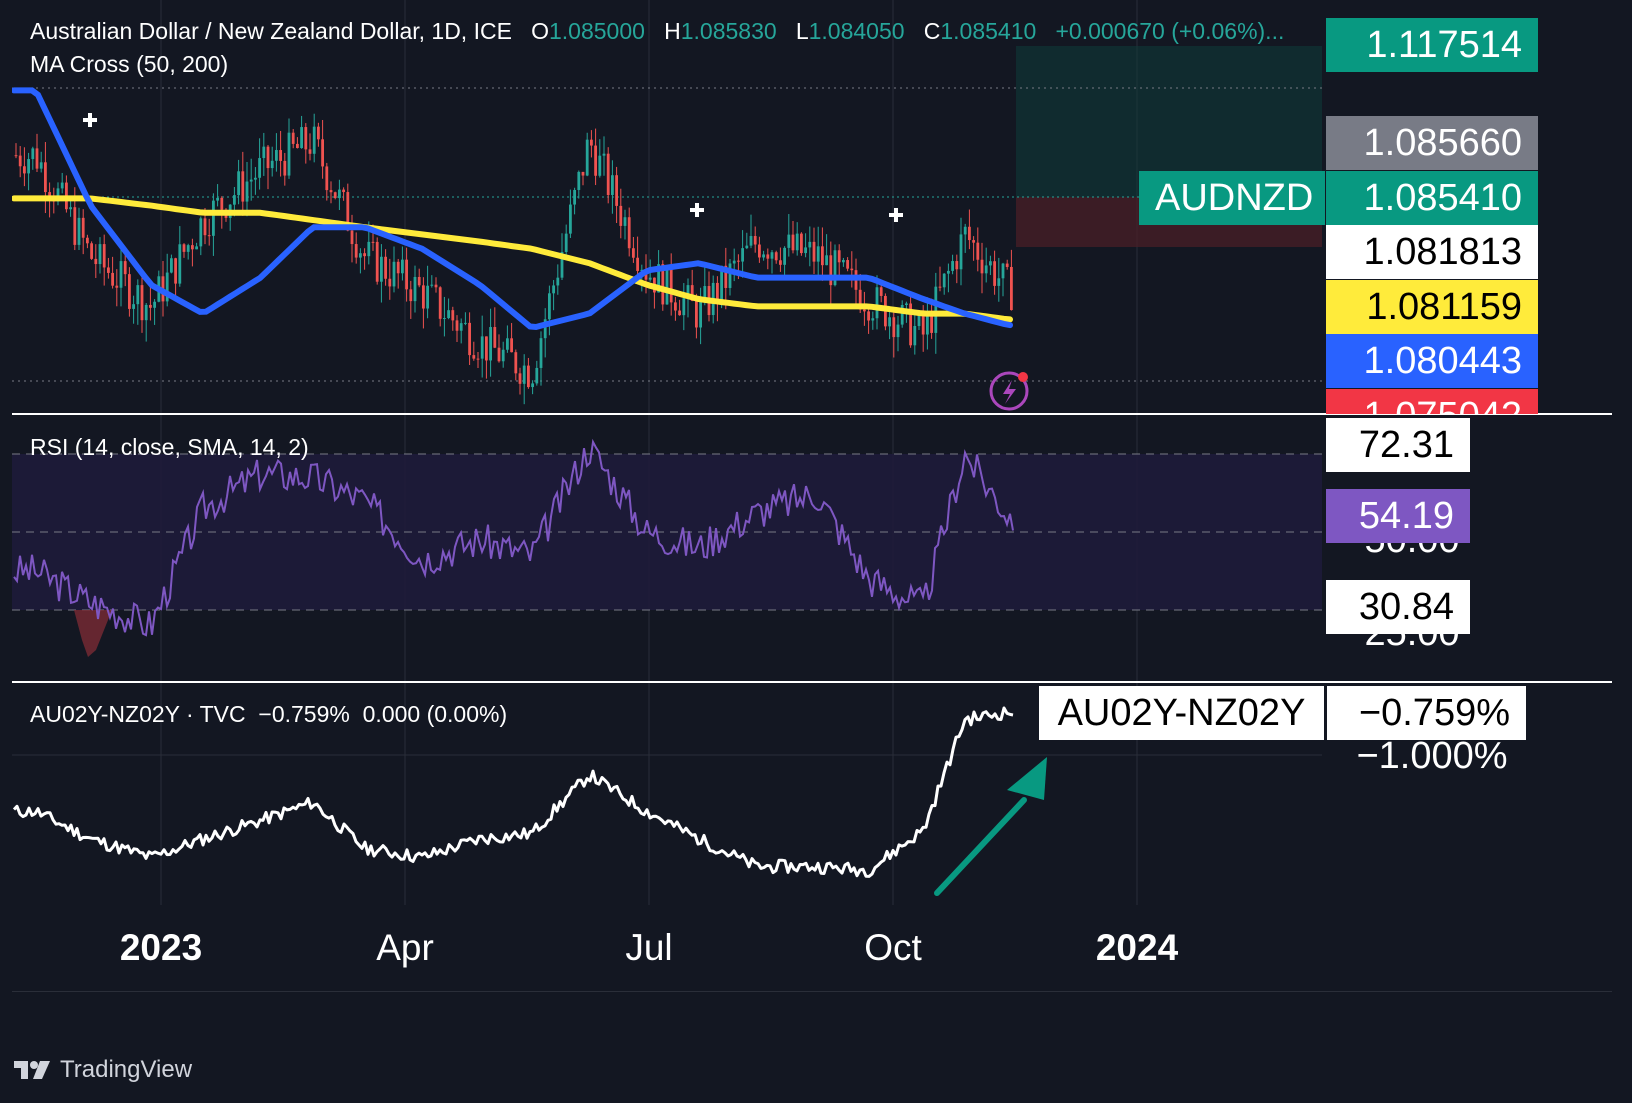  Describe the element at coordinates (304, 714) in the screenshot. I see `spread-value: −0.759%` at that location.